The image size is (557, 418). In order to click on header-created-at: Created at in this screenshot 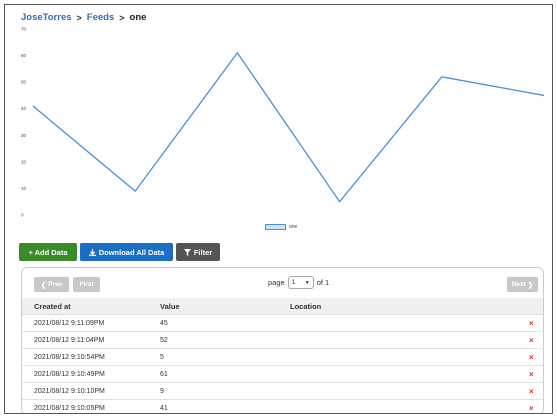, I will do `click(52, 306)`.